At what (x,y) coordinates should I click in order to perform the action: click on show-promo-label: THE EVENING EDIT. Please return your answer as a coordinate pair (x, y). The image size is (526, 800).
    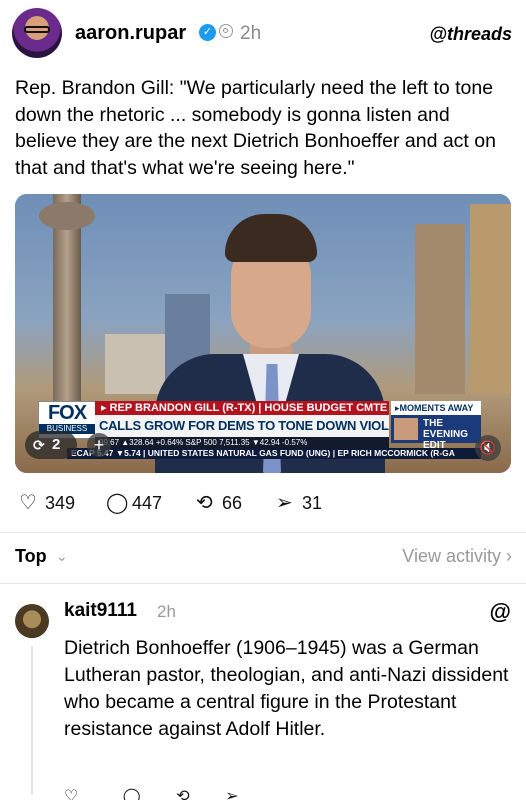
    Looking at the image, I should click on (446, 434).